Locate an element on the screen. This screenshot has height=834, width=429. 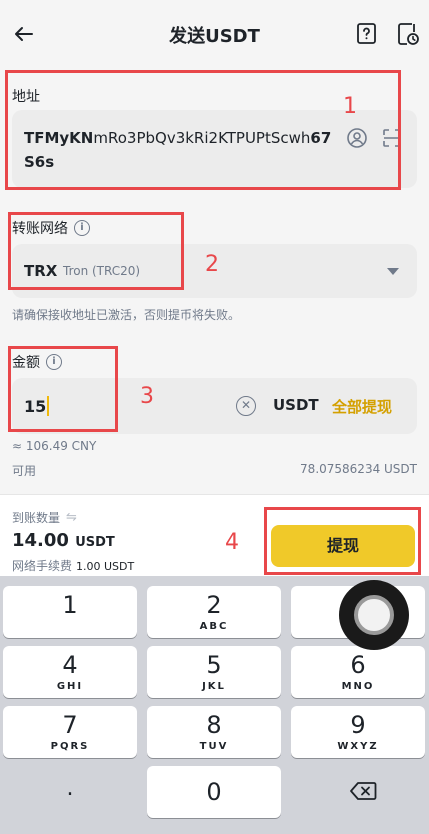
key-5: 5 JKL is located at coordinates (214, 672).